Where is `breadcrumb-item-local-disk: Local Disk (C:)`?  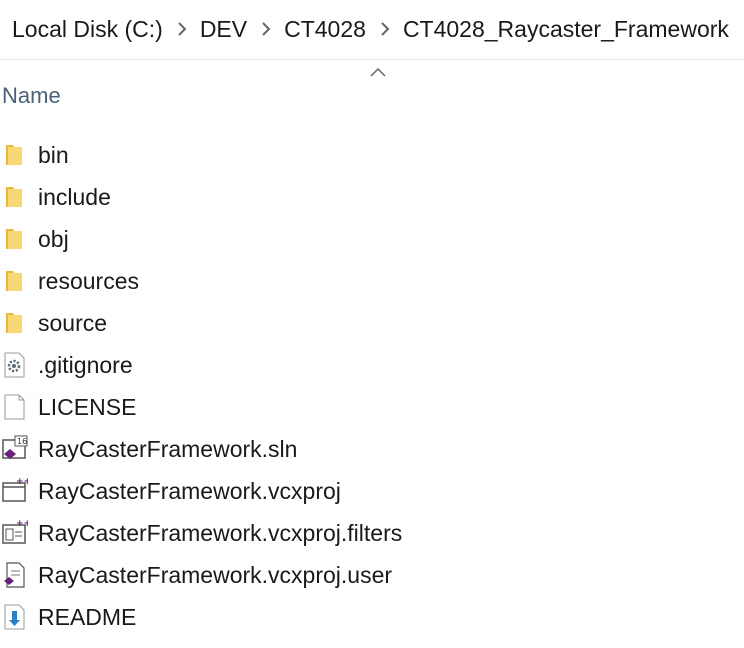 breadcrumb-item-local-disk: Local Disk (C:) is located at coordinates (87, 29).